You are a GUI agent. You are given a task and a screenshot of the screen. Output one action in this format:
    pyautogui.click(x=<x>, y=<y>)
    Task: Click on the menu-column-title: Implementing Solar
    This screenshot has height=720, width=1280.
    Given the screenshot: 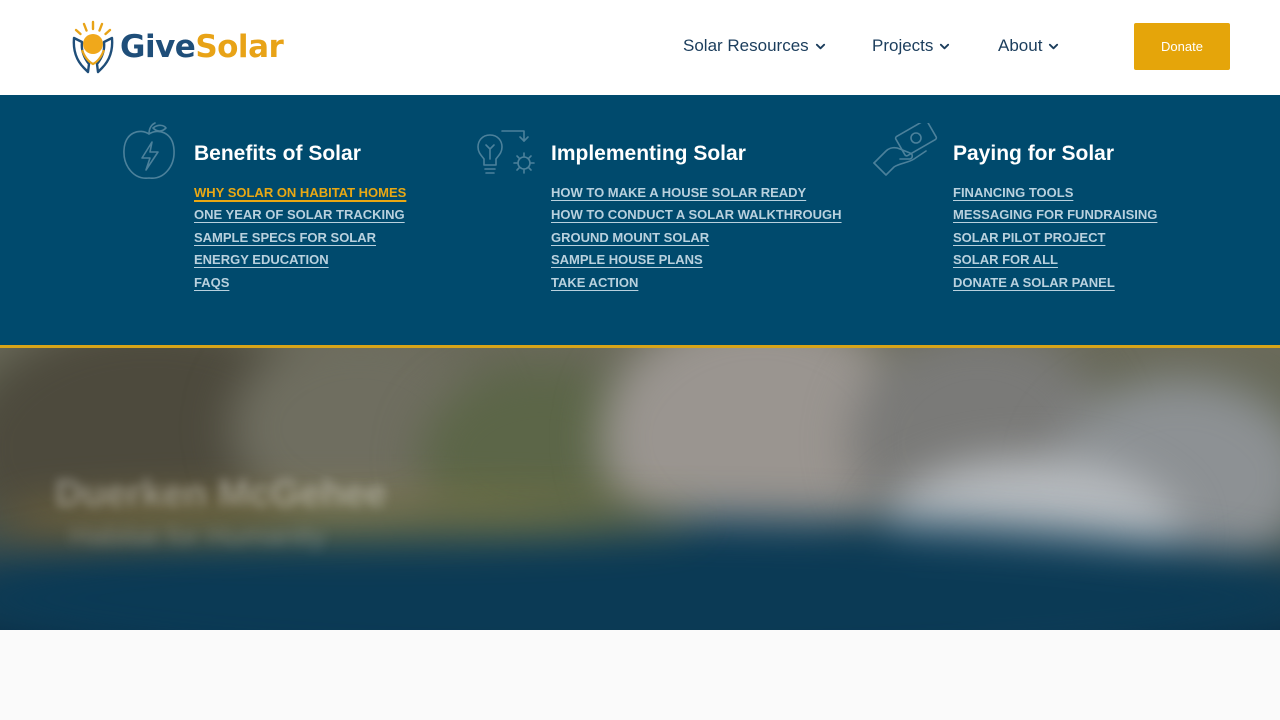 What is the action you would take?
    pyautogui.click(x=648, y=153)
    